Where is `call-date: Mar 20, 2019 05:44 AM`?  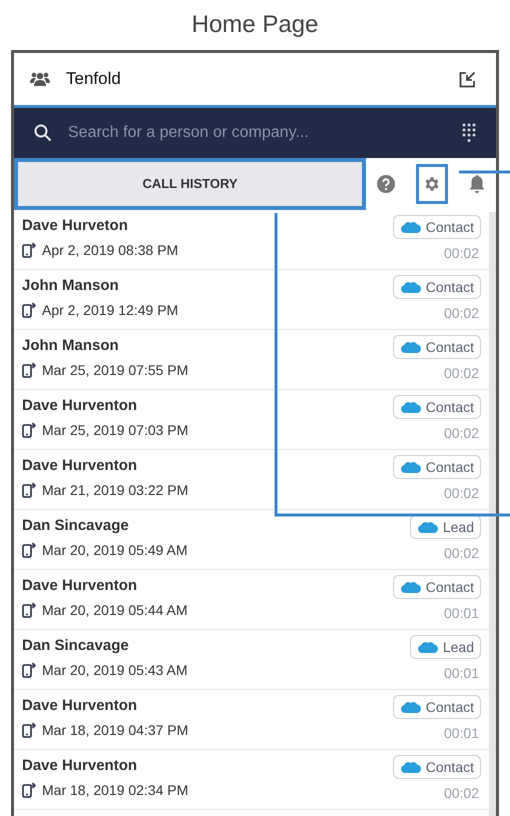
call-date: Mar 20, 2019 05:44 AM is located at coordinates (115, 610).